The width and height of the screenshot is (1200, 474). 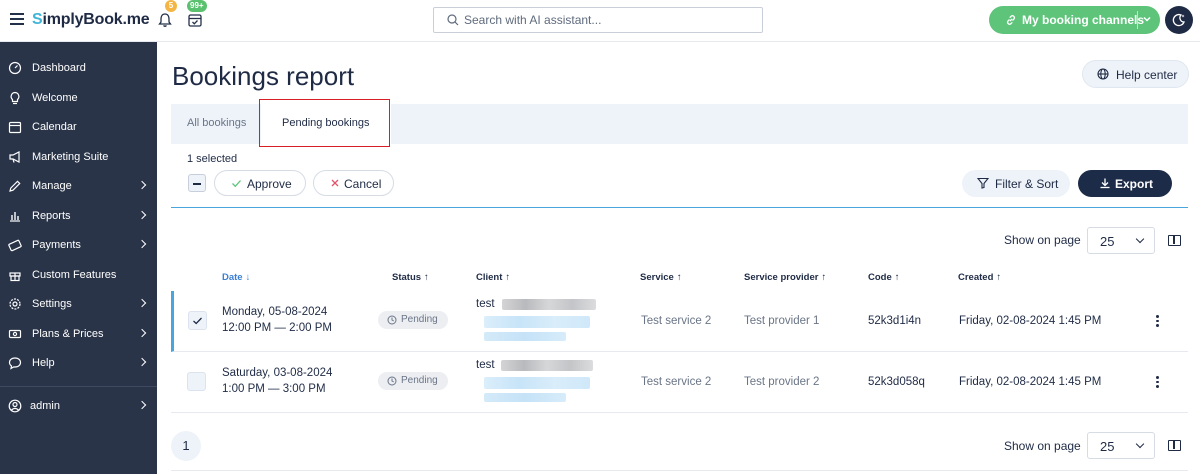 I want to click on sidebar-item-calendar: Calendar, so click(x=78, y=128).